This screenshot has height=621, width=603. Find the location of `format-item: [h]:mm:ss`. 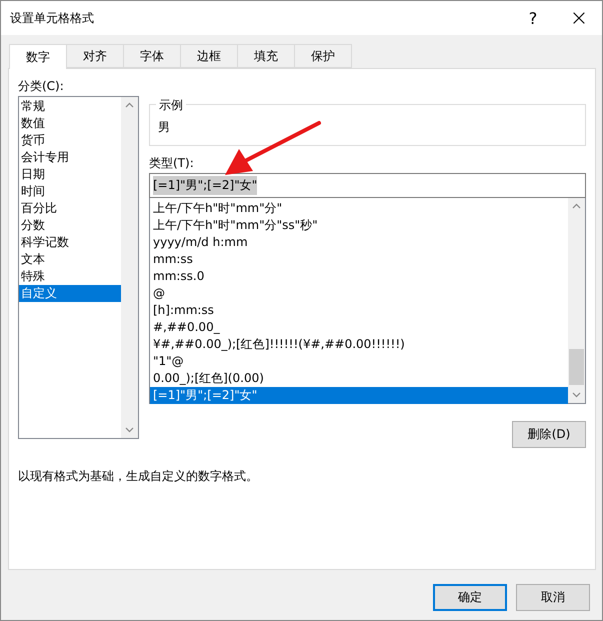

format-item: [h]:mm:ss is located at coordinates (359, 310).